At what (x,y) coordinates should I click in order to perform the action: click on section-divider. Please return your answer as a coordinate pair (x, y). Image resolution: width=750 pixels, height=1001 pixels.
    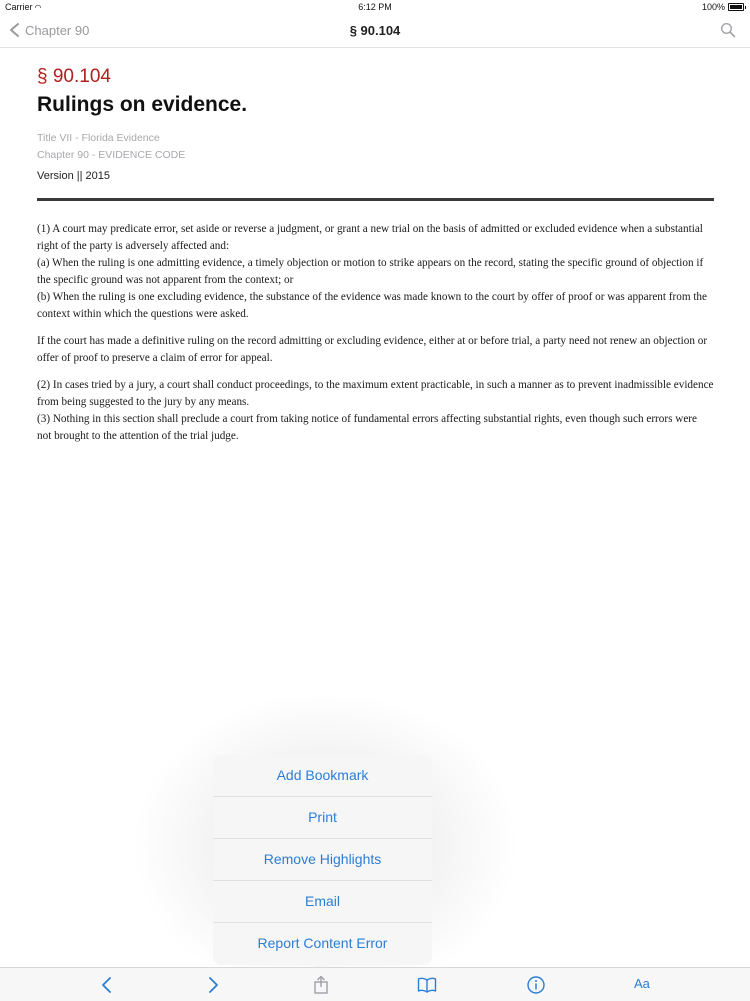
    Looking at the image, I should click on (375, 199).